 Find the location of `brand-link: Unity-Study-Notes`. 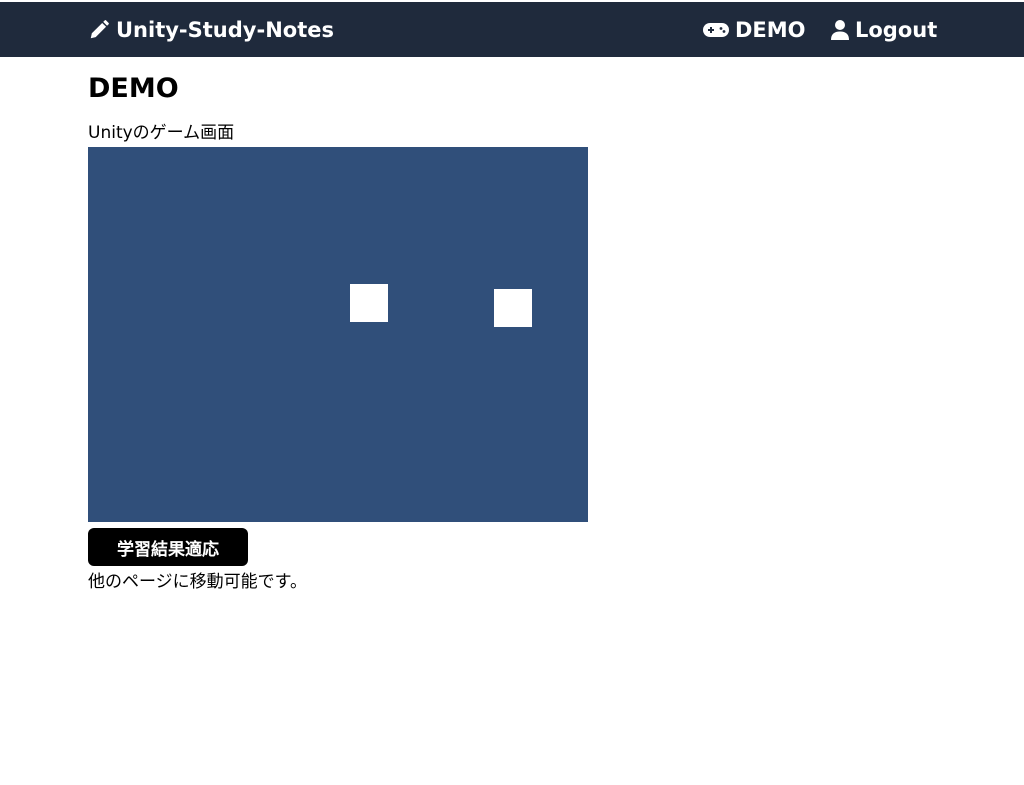

brand-link: Unity-Study-Notes is located at coordinates (211, 29).